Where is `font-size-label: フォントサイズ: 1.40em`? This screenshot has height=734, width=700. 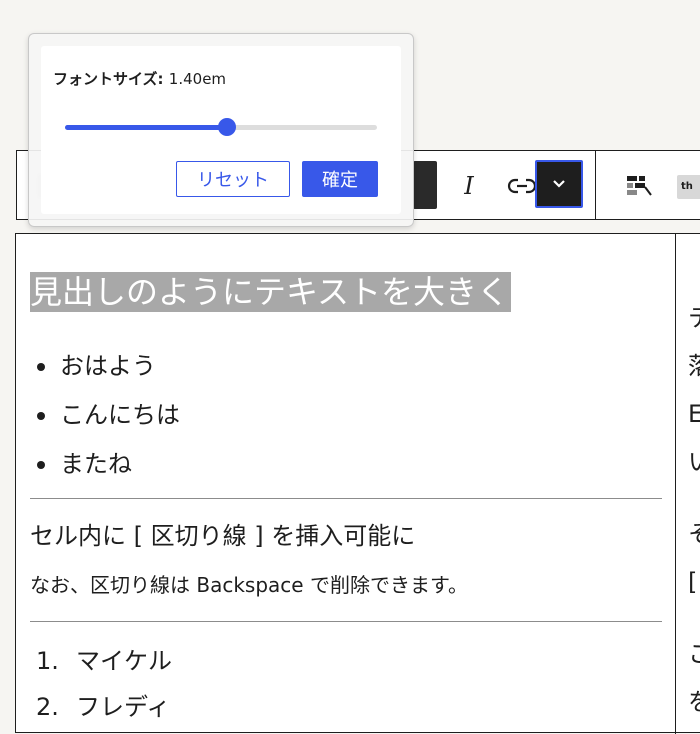 font-size-label: フォントサイズ: 1.40em is located at coordinates (139, 78).